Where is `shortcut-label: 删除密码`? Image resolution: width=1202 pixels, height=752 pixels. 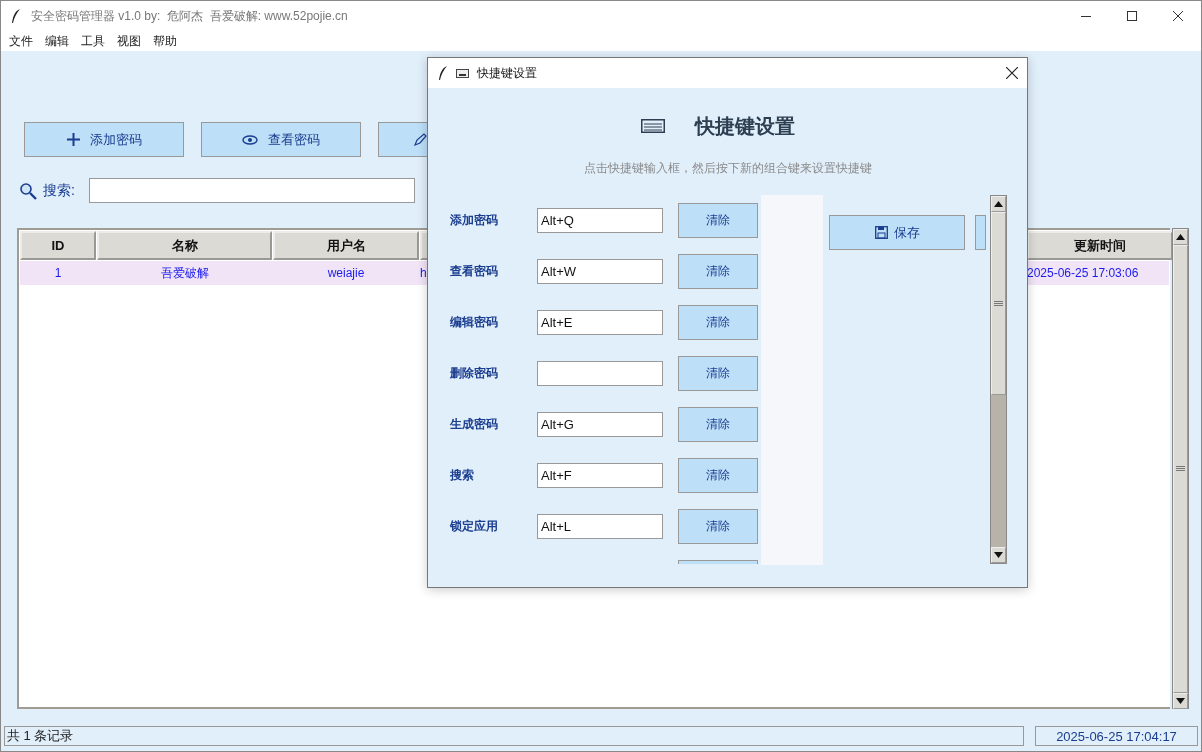 shortcut-label: 删除密码 is located at coordinates (474, 373).